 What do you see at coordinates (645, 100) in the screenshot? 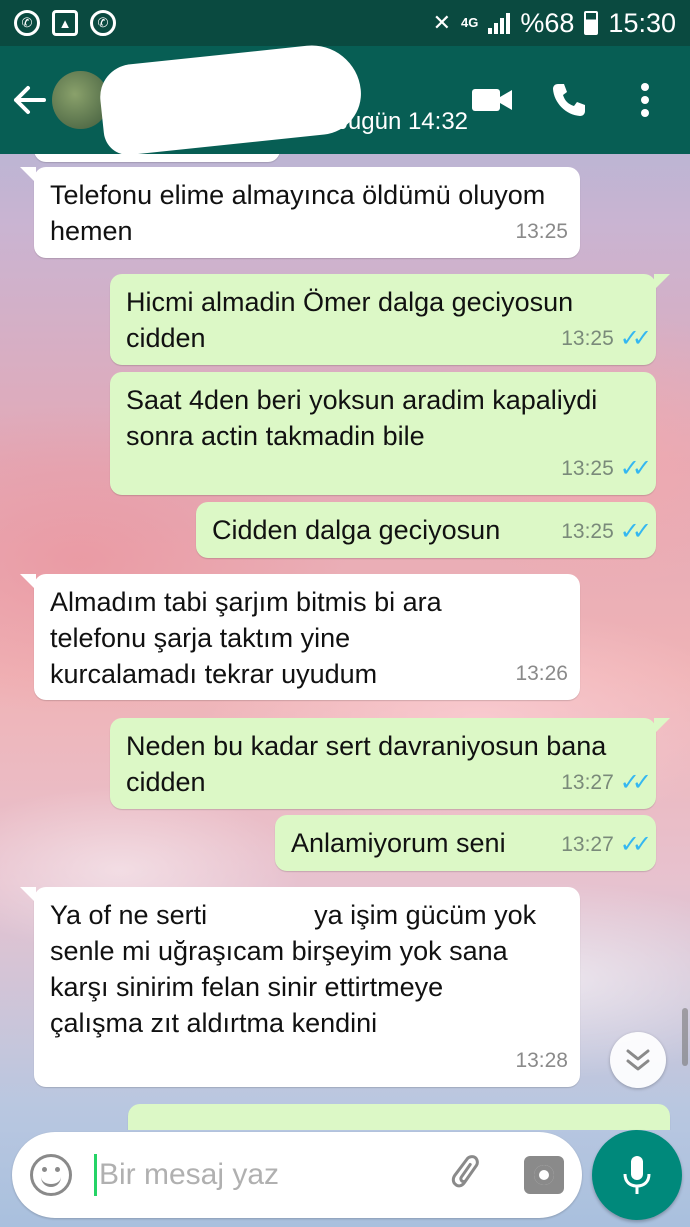
I see `more-options-icon` at bounding box center [645, 100].